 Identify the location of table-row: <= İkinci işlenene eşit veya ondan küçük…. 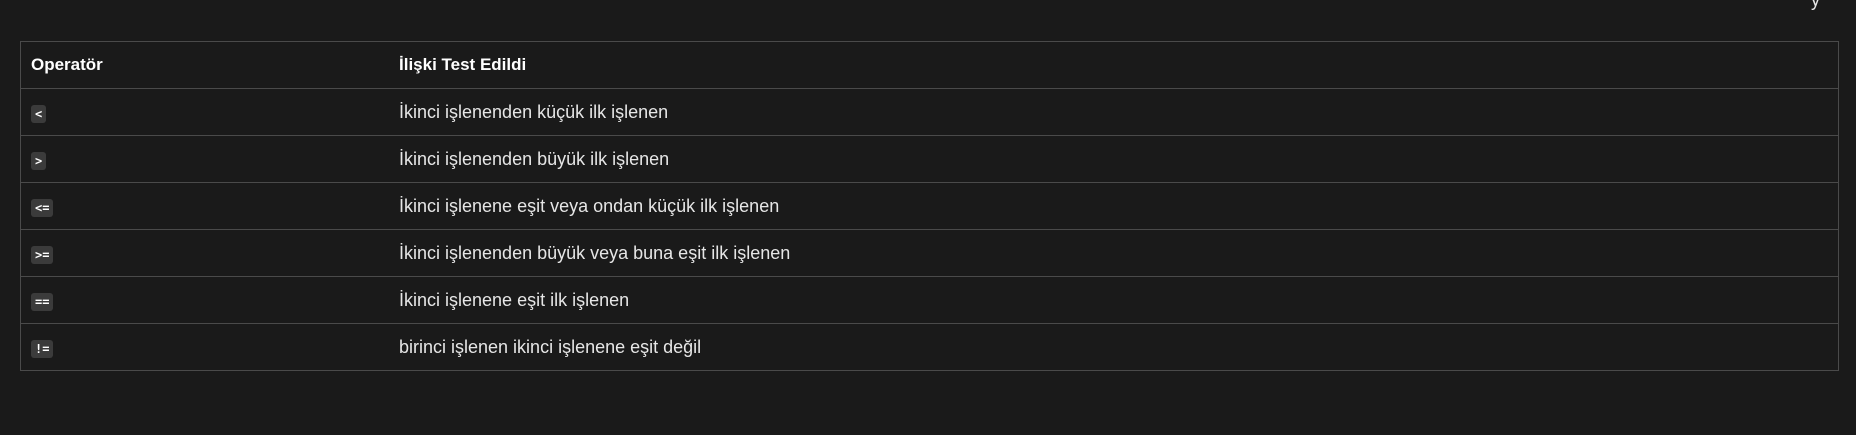
(929, 206).